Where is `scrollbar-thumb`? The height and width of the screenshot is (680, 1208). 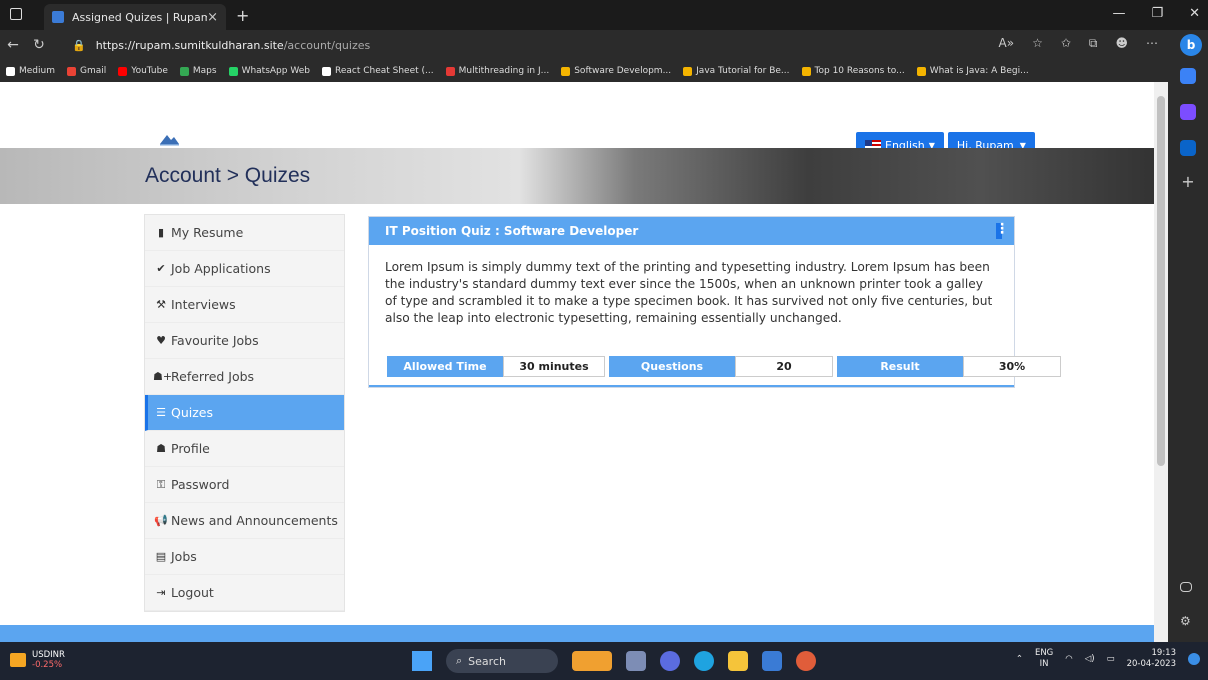 scrollbar-thumb is located at coordinates (1161, 281).